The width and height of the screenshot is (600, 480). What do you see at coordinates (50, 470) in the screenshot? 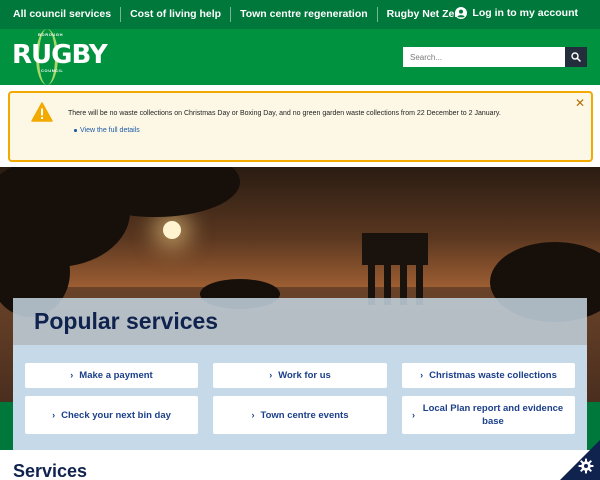
I see `services-heading: Services` at bounding box center [50, 470].